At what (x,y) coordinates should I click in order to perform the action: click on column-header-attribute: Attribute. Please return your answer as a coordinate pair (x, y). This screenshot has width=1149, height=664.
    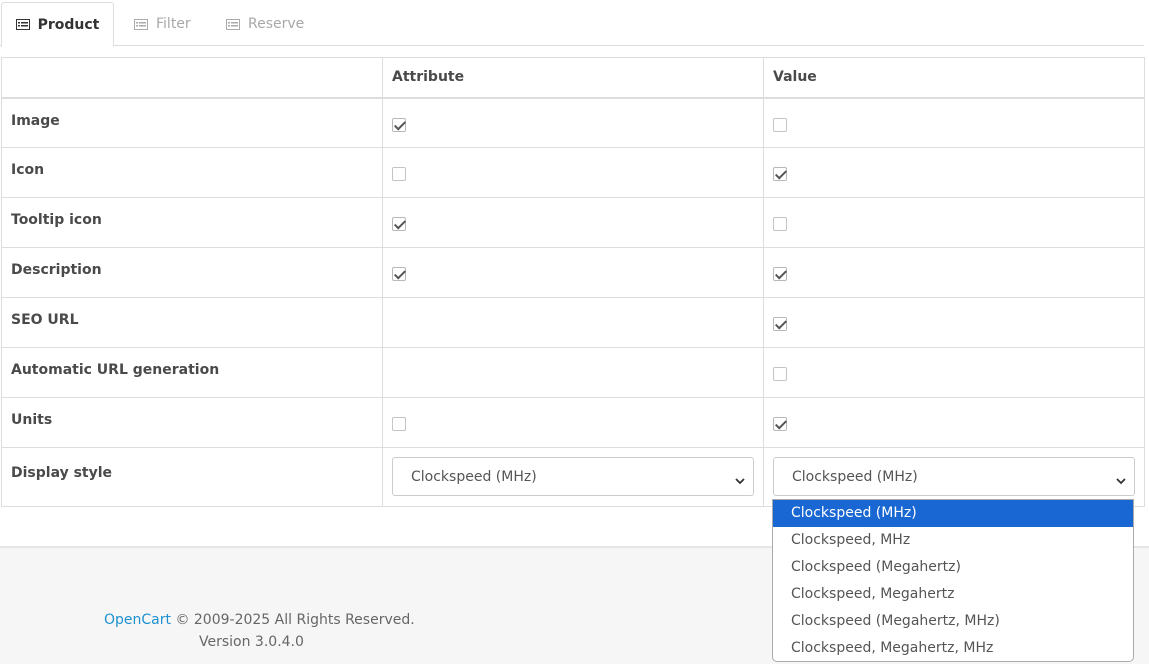
    Looking at the image, I should click on (573, 78).